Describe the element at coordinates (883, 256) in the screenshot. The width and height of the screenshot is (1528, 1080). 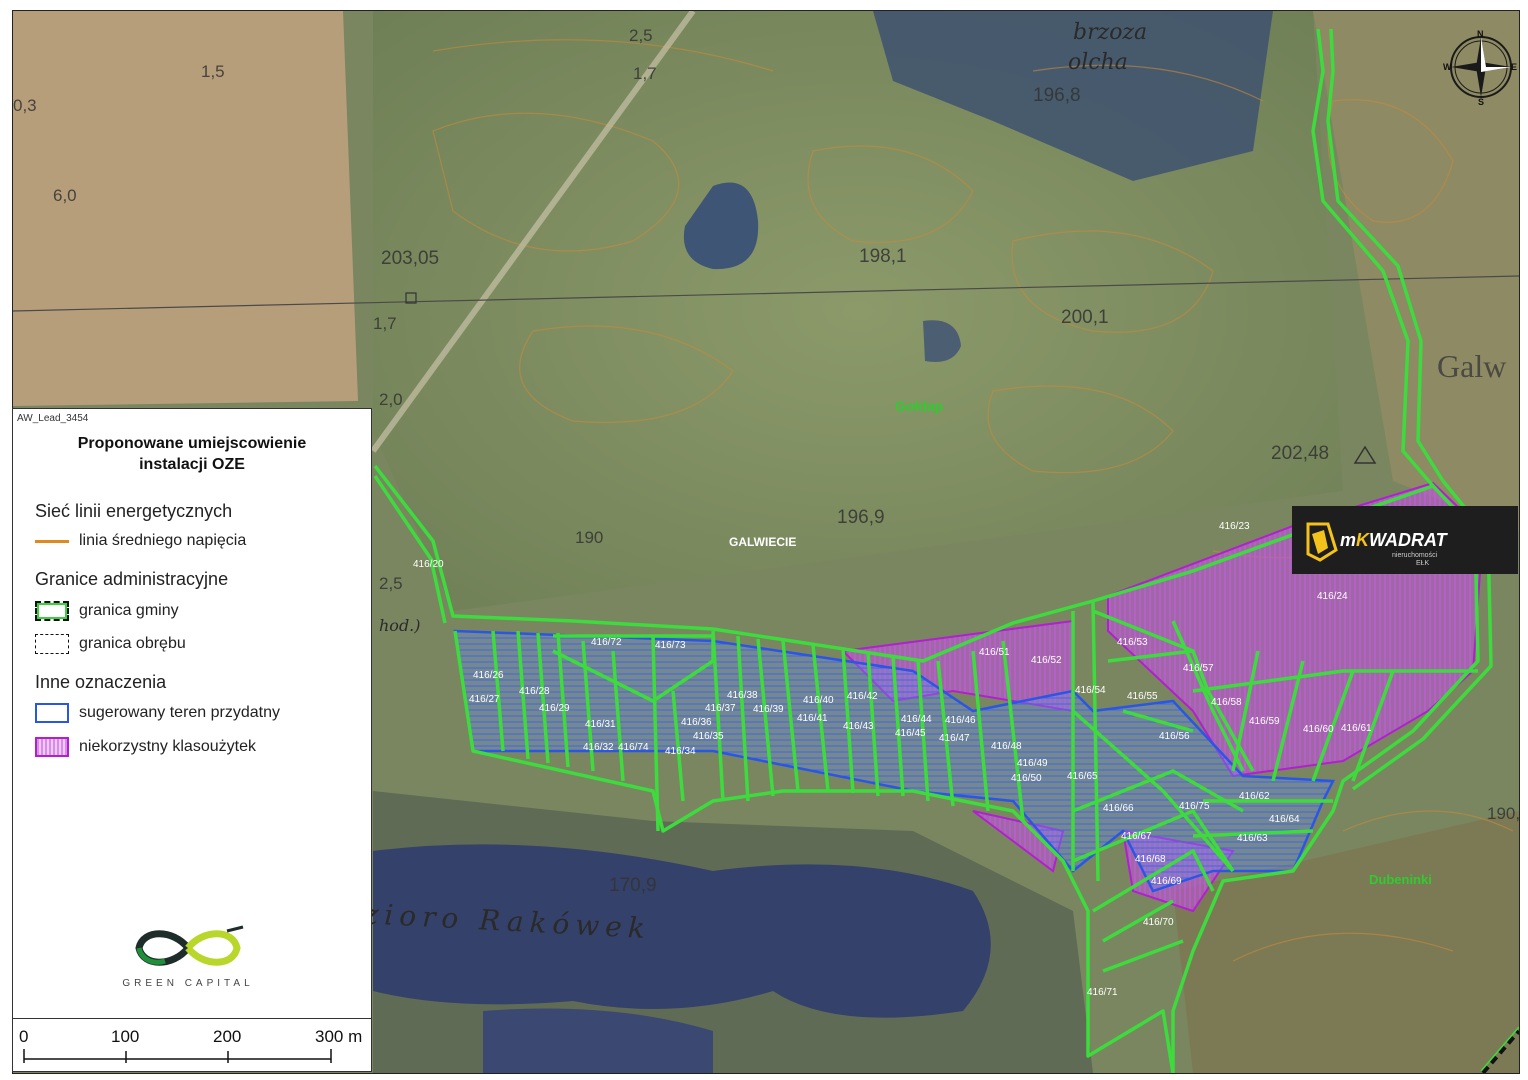
I see `elevation-label: 198,1` at that location.